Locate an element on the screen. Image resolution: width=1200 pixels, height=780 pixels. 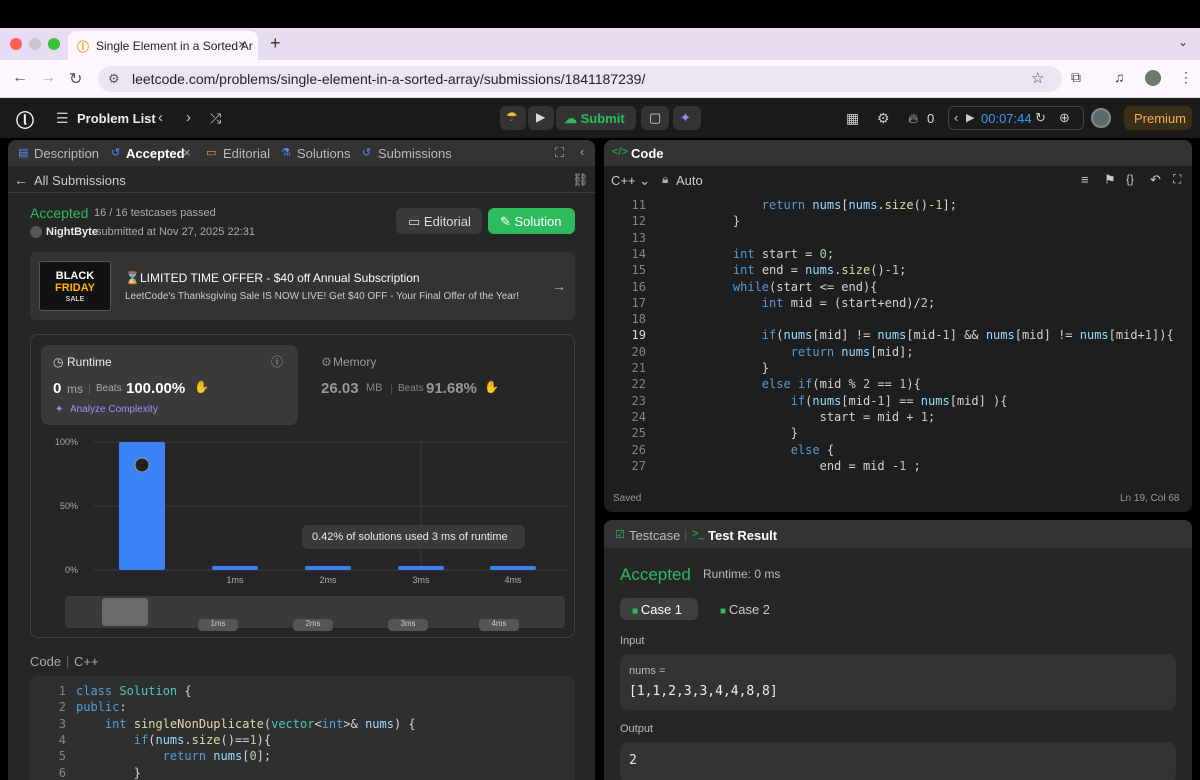
input-var: nums = is located at coordinates (647, 671).